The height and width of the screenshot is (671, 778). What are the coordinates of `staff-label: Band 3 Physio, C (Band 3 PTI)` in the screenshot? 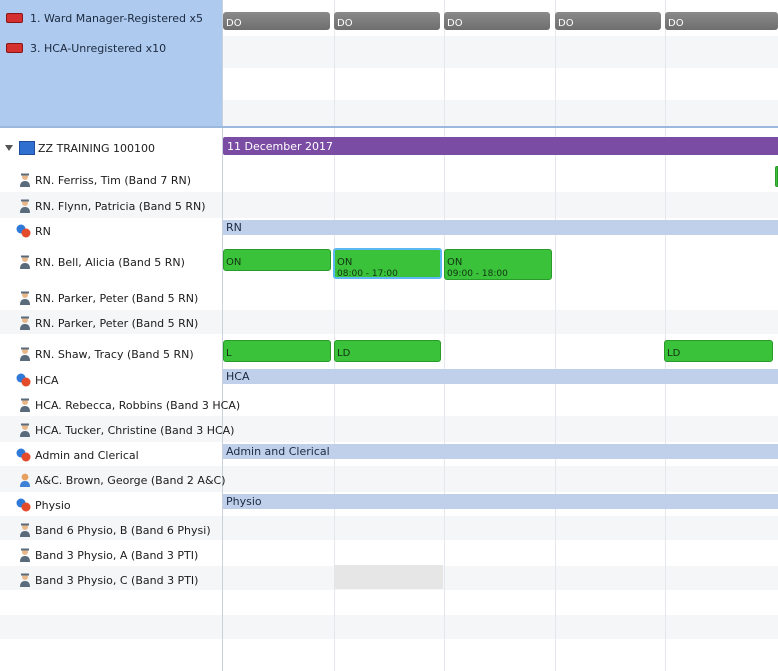 It's located at (117, 580).